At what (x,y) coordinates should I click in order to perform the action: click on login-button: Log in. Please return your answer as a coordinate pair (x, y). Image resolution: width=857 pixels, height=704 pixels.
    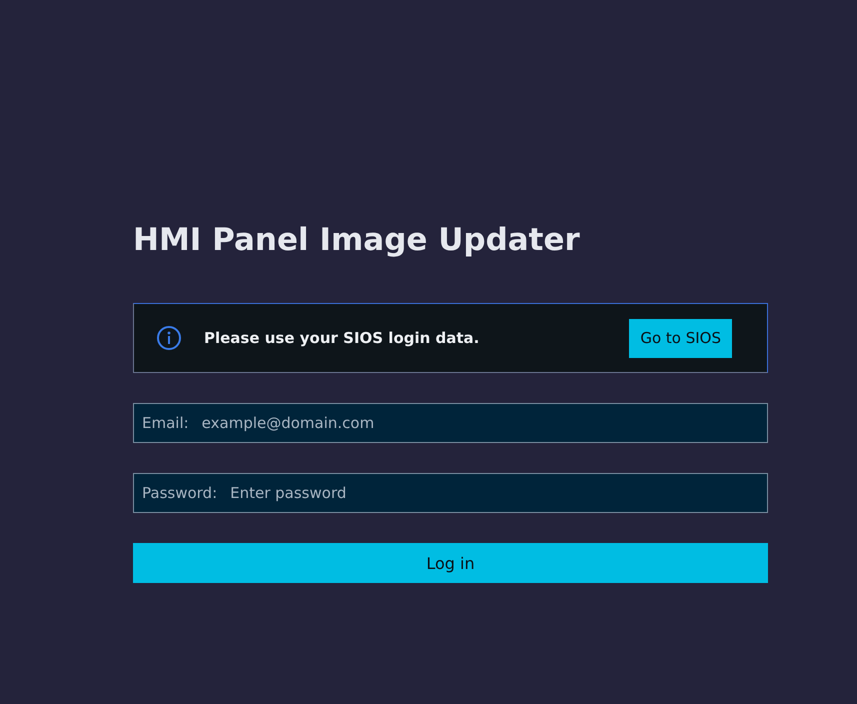
    Looking at the image, I should click on (450, 563).